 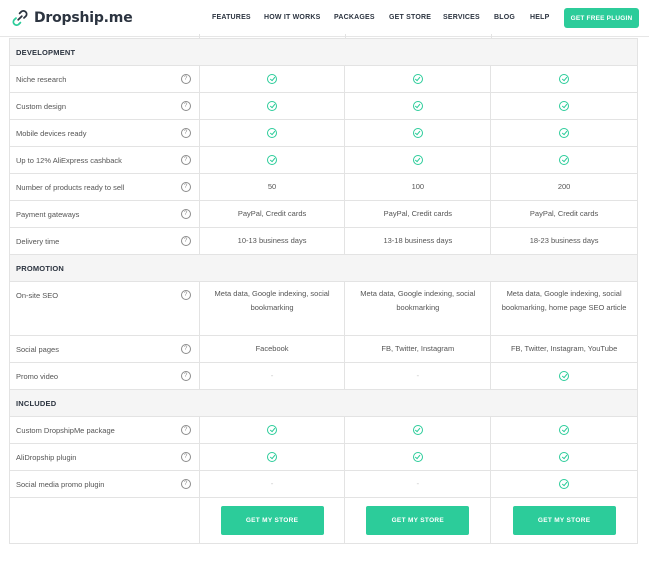 What do you see at coordinates (504, 17) in the screenshot?
I see `nav-blog: BLOG` at bounding box center [504, 17].